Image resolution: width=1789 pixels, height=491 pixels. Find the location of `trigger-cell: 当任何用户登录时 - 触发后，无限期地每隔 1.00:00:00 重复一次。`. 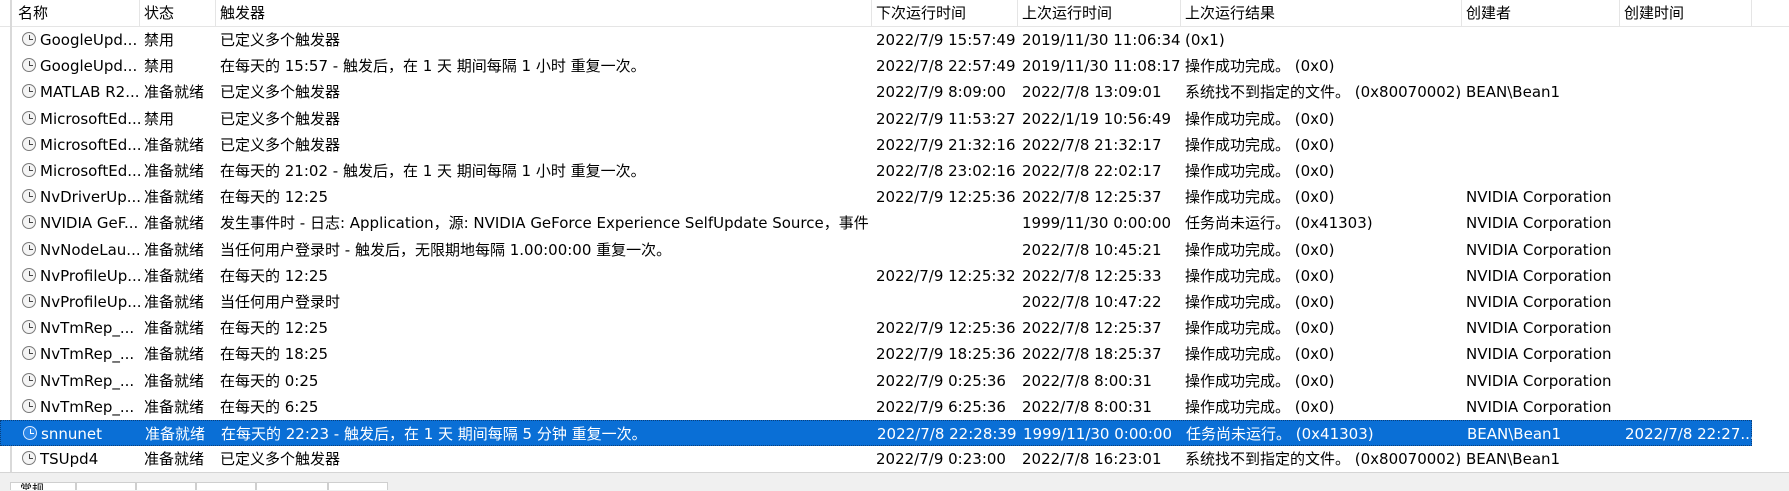

trigger-cell: 当任何用户登录时 - 触发后，无限期地每隔 1.00:00:00 重复一次。 is located at coordinates (446, 249).